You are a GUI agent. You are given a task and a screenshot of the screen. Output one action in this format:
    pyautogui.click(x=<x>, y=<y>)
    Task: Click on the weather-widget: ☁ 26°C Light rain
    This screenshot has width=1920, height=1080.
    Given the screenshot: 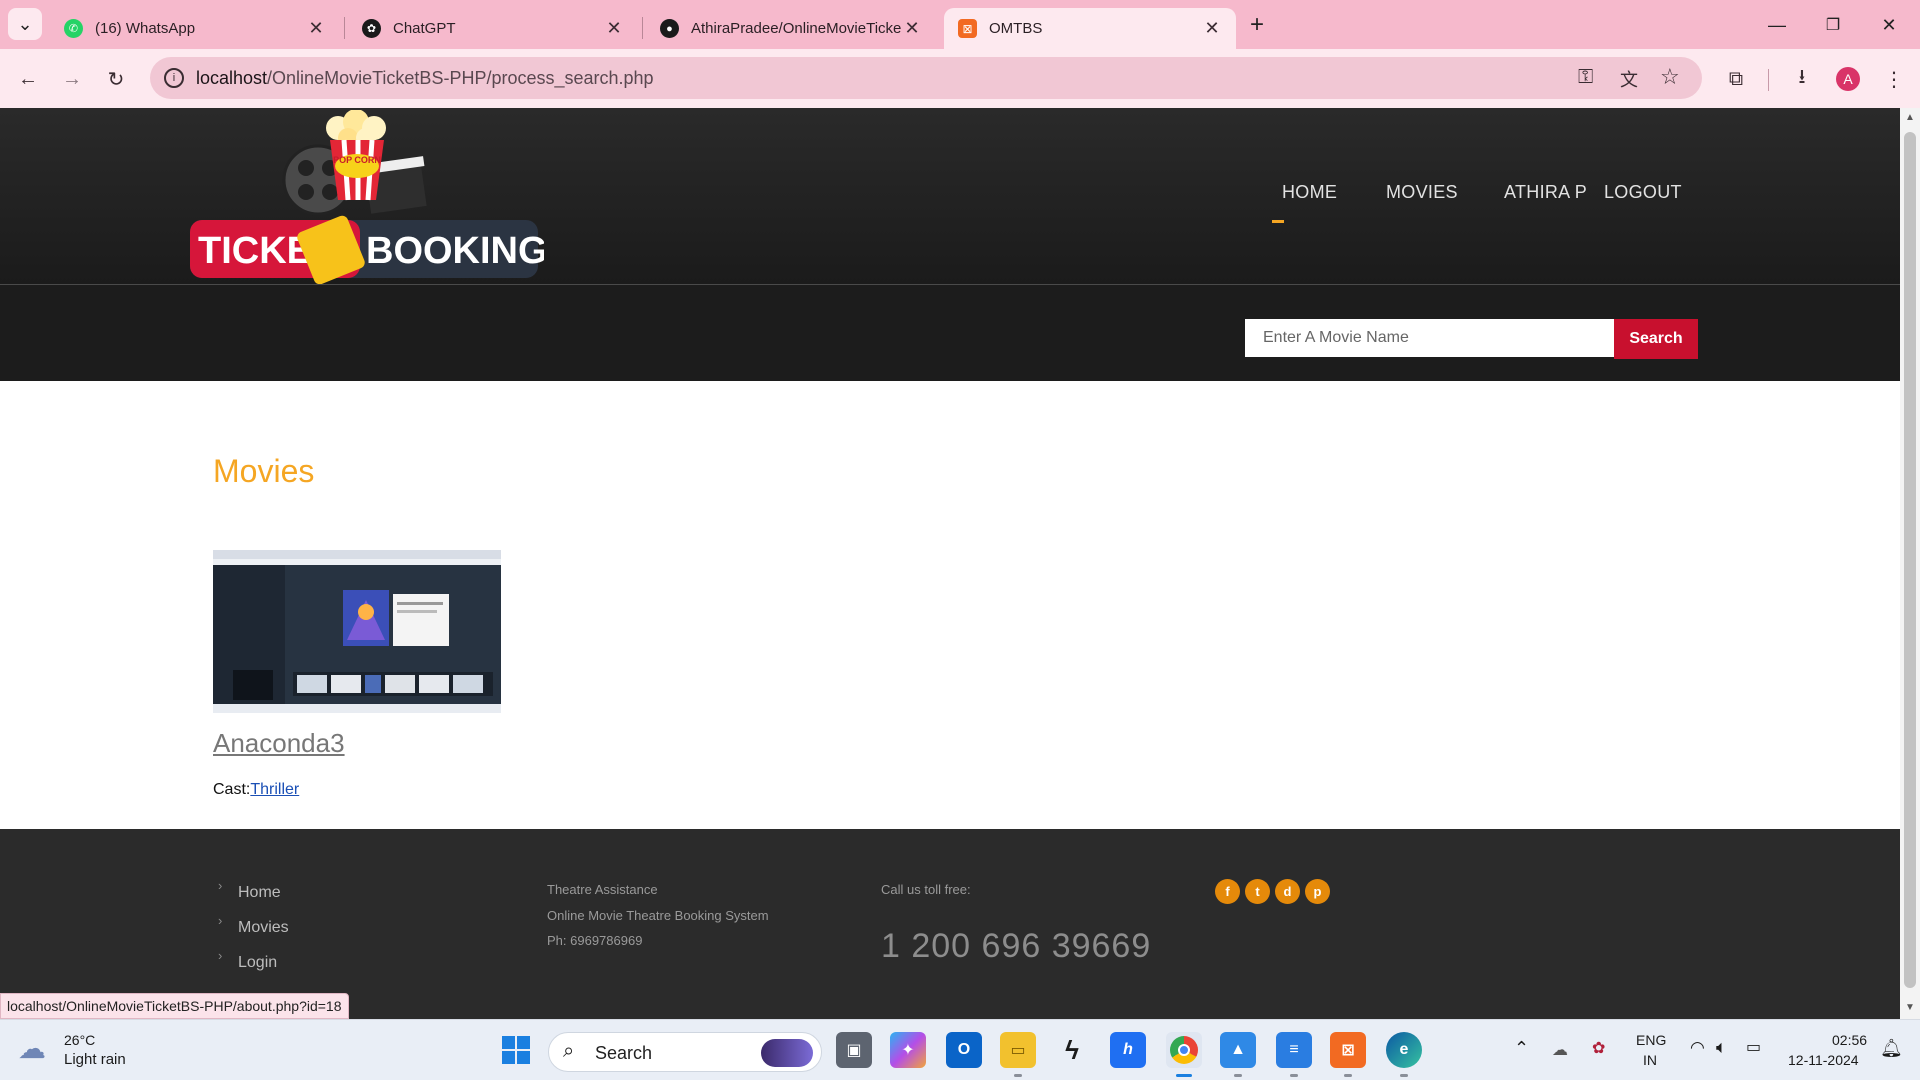 What is the action you would take?
    pyautogui.click(x=88, y=1051)
    